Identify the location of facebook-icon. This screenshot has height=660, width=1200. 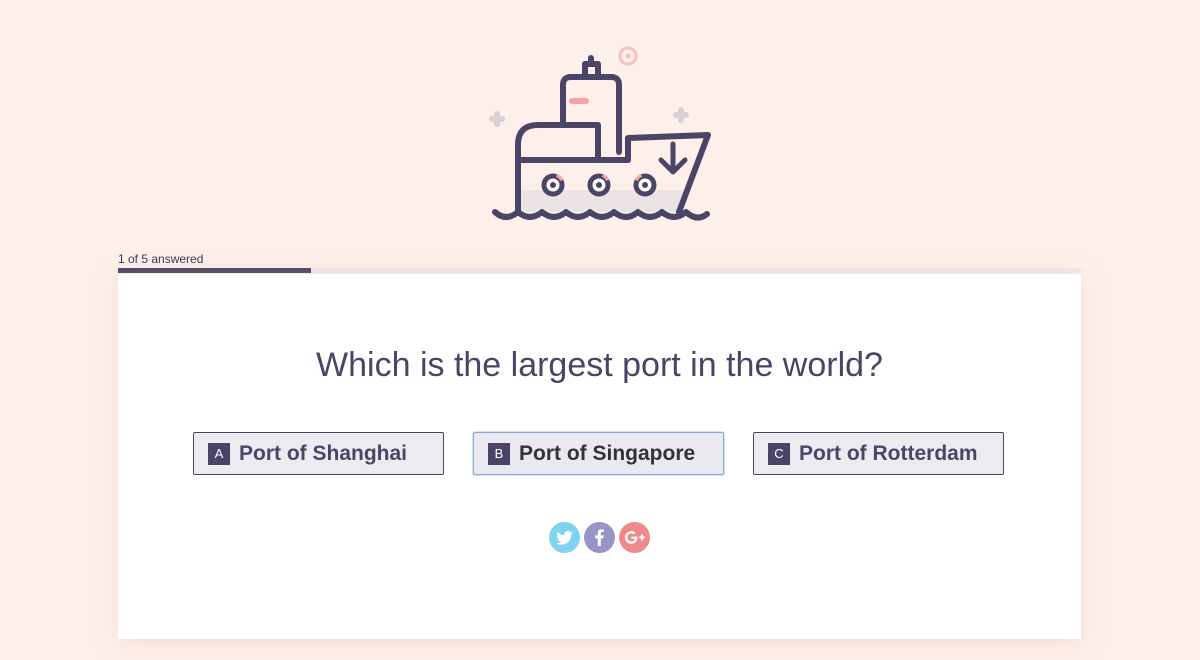
(599, 537).